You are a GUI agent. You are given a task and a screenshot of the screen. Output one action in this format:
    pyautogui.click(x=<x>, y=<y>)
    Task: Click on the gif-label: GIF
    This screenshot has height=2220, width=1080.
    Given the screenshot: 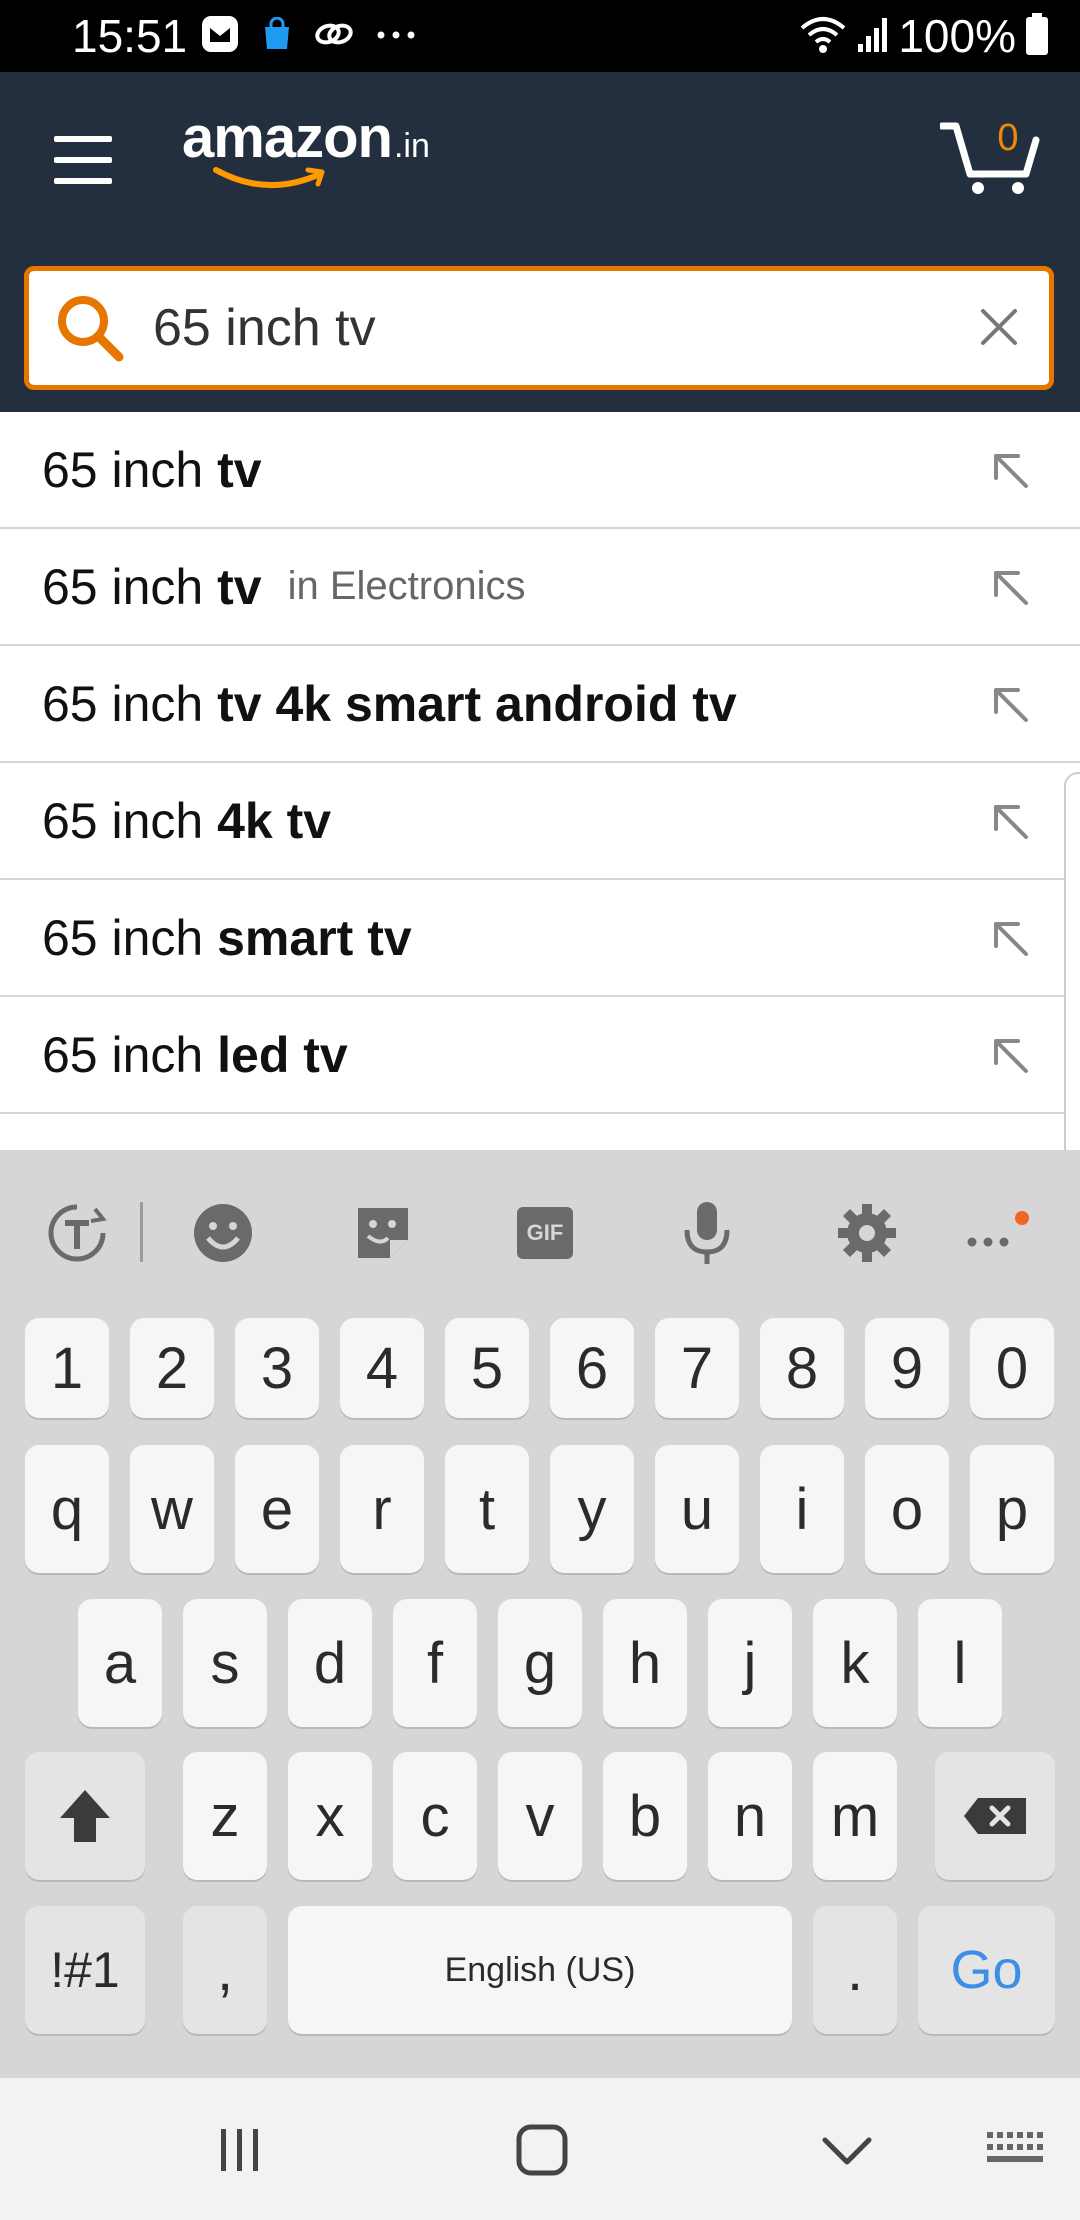 What is the action you would take?
    pyautogui.click(x=545, y=1233)
    